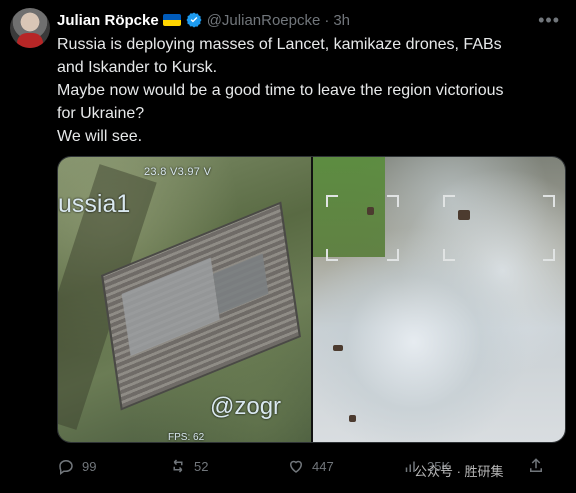 This screenshot has height=493, width=576. What do you see at coordinates (108, 20) in the screenshot?
I see `author-name: Julian Röpcke` at bounding box center [108, 20].